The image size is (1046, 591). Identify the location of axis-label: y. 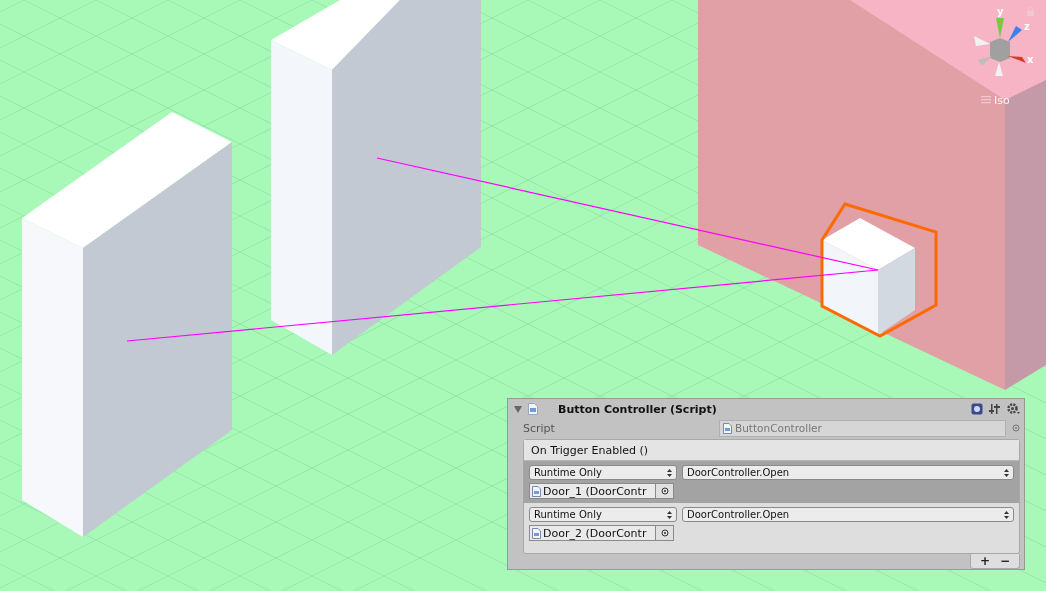
(1000, 11).